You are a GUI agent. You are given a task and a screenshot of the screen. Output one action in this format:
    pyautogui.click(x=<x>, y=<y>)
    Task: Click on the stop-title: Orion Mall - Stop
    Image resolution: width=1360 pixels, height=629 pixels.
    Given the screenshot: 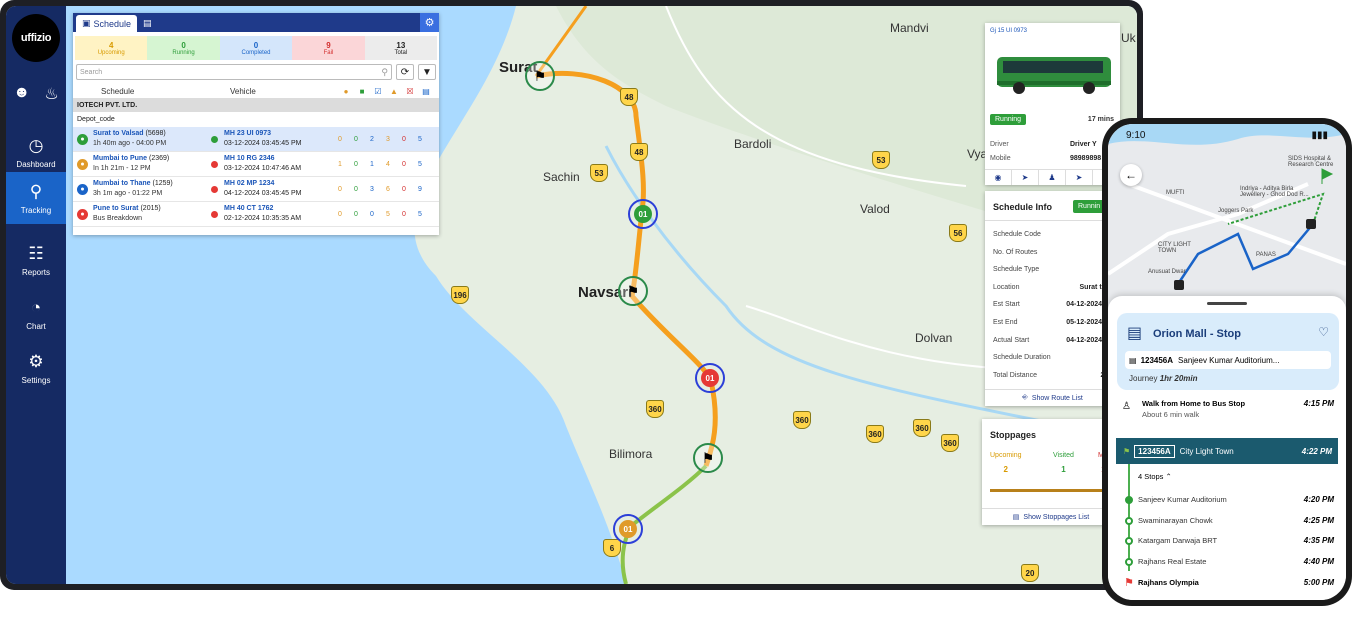 What is the action you would take?
    pyautogui.click(x=1197, y=334)
    